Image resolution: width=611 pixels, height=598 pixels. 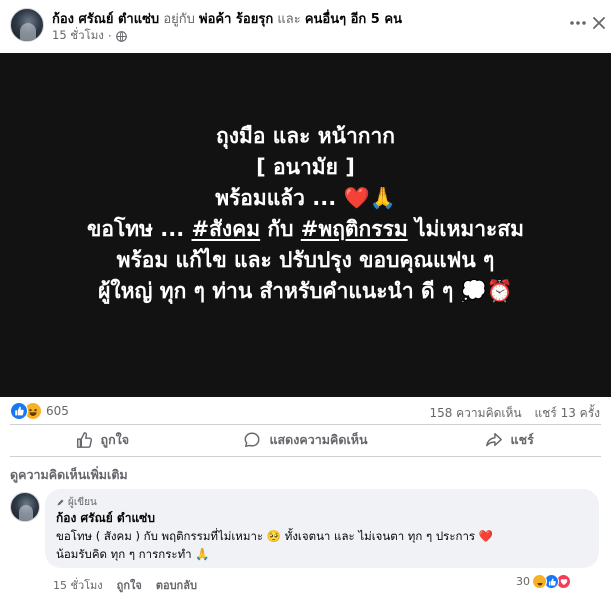 What do you see at coordinates (60, 502) in the screenshot?
I see `pencil-icon` at bounding box center [60, 502].